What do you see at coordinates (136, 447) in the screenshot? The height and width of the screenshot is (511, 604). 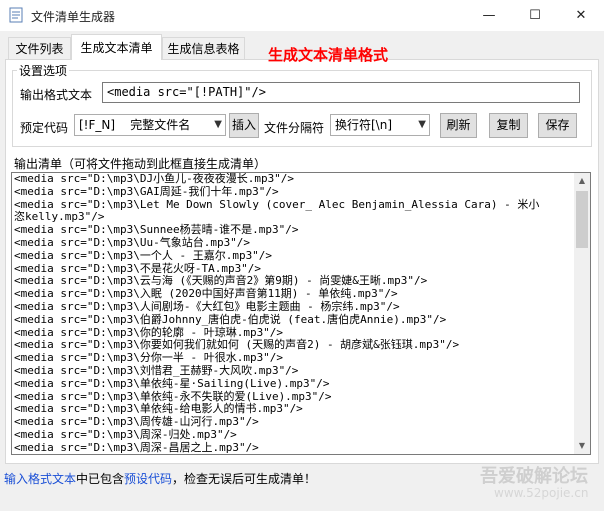 I see `output-line: <media src="D:\mp3\周深-昌居之上.mp3"/>` at bounding box center [136, 447].